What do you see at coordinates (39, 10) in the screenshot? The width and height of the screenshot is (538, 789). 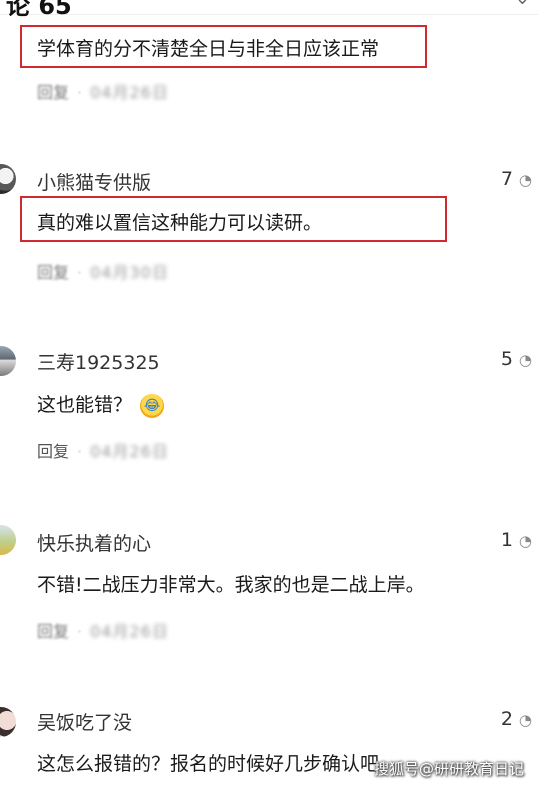 I see `comments-title: 论 65` at bounding box center [39, 10].